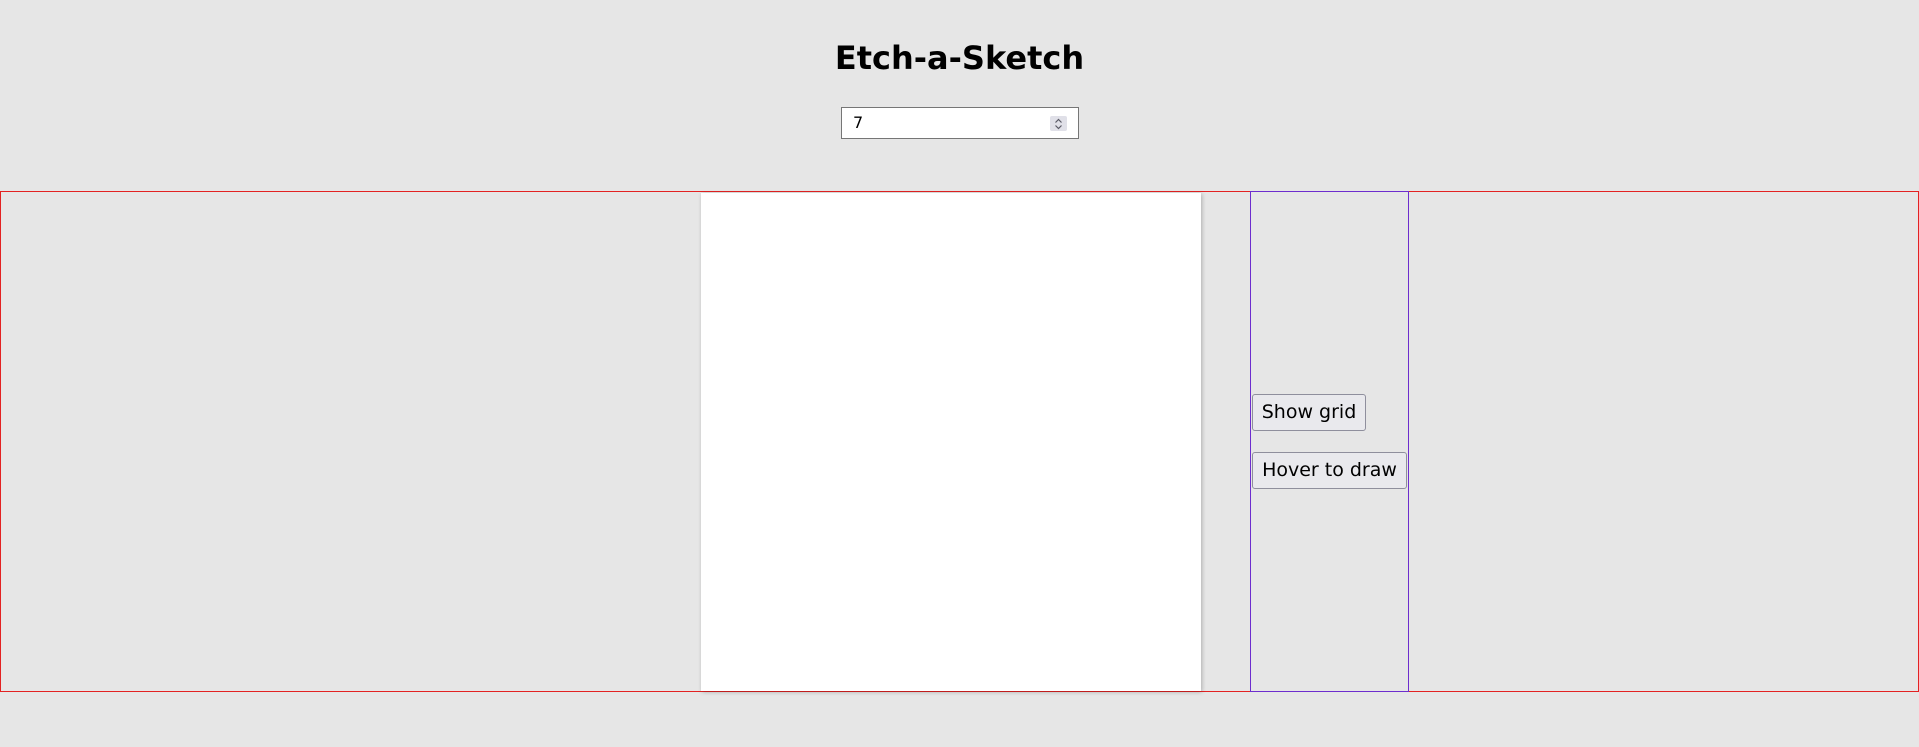  What do you see at coordinates (1329, 441) in the screenshot?
I see `controls-panel` at bounding box center [1329, 441].